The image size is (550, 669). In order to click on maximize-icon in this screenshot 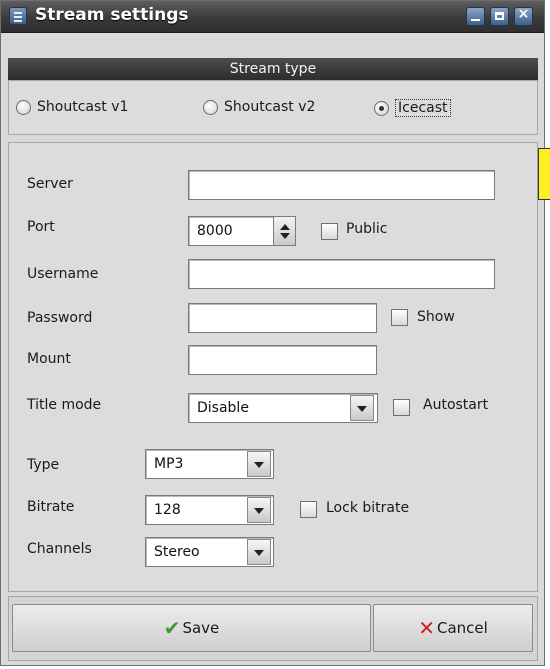, I will do `click(499, 16)`.